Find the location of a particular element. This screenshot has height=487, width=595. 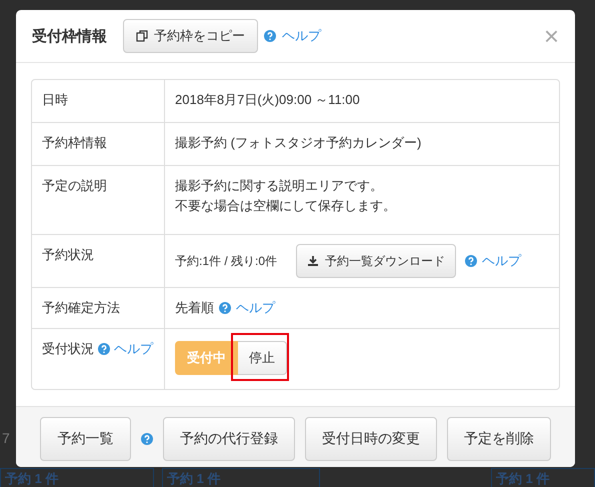

field-value: 2018年8月7日(火)09:00 ～11:00 is located at coordinates (268, 100).